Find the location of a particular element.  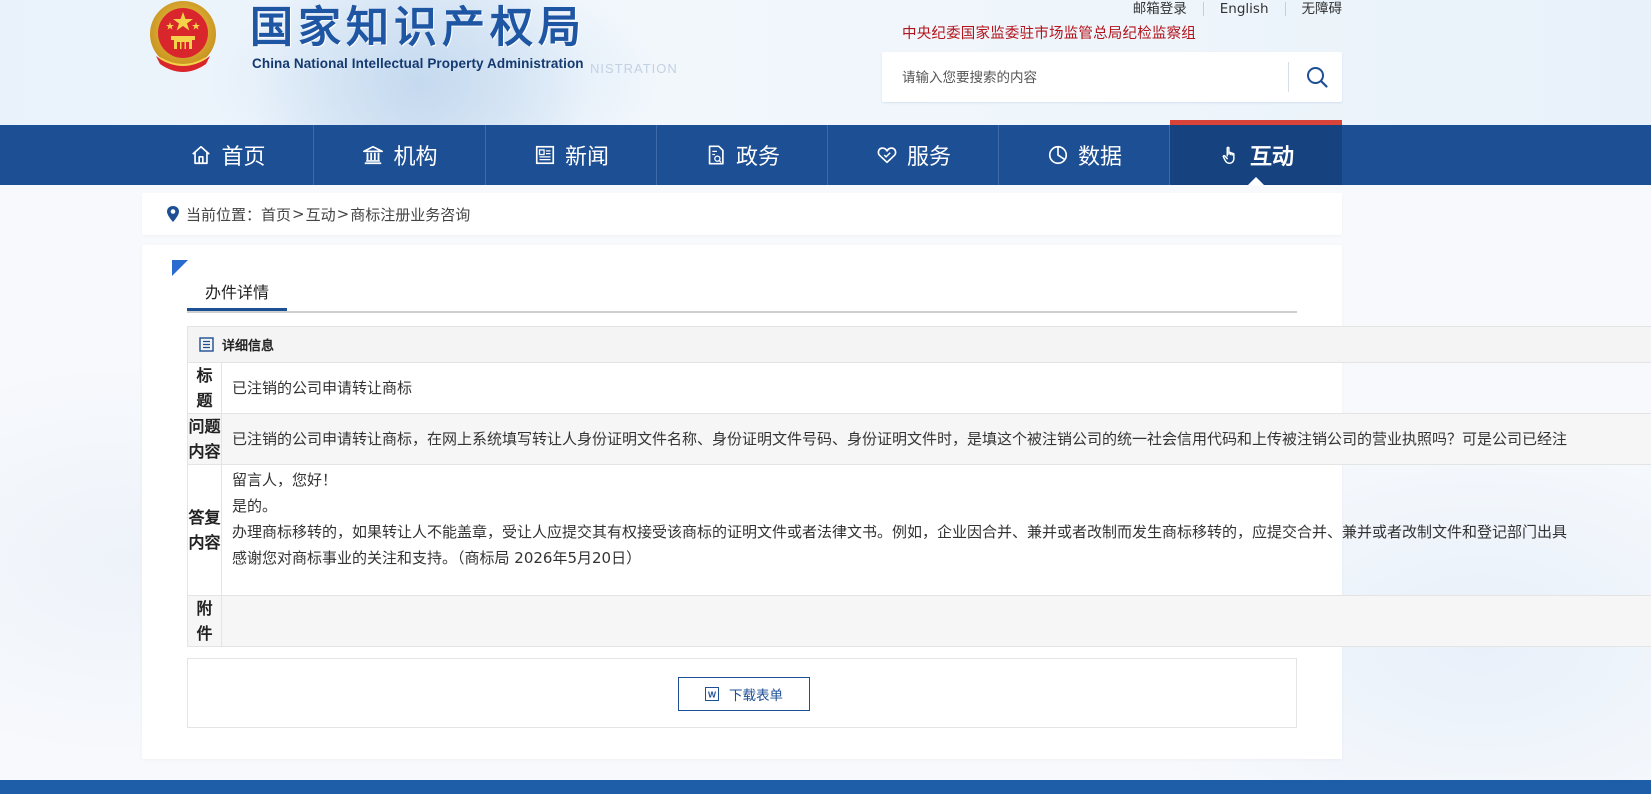

answer-label: 答复 内容 is located at coordinates (204, 530).